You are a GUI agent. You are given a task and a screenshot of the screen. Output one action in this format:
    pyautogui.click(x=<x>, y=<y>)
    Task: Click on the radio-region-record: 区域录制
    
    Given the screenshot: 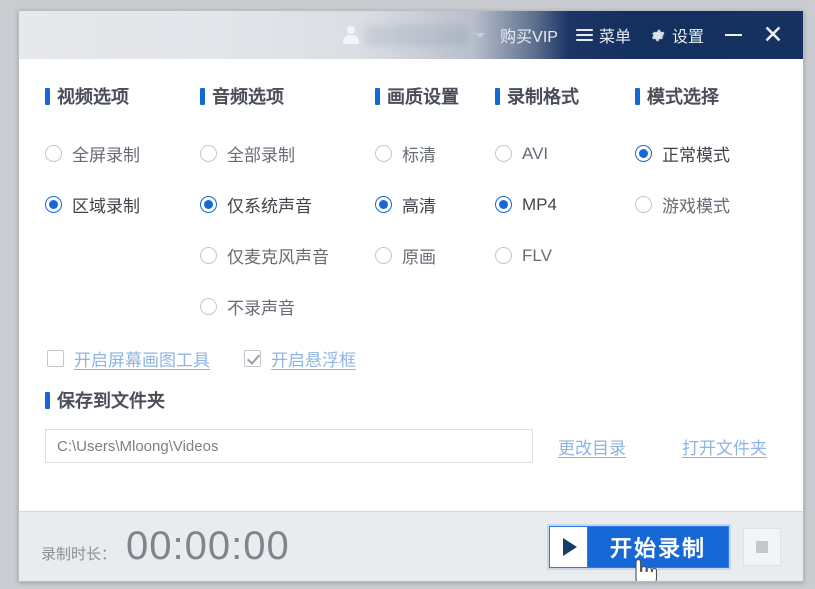 What is the action you would take?
    pyautogui.click(x=122, y=204)
    